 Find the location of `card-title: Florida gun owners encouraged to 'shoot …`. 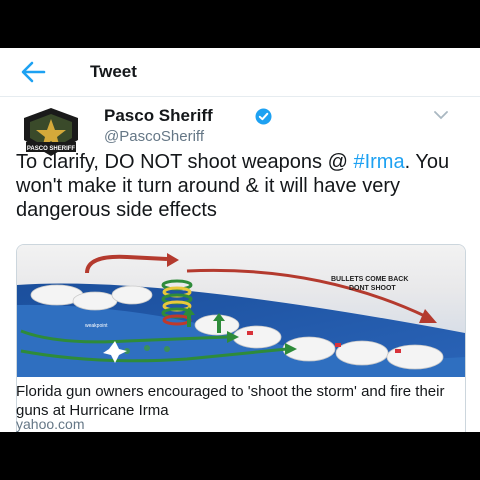

card-title: Florida gun owners encouraged to 'shoot … is located at coordinates (236, 401).